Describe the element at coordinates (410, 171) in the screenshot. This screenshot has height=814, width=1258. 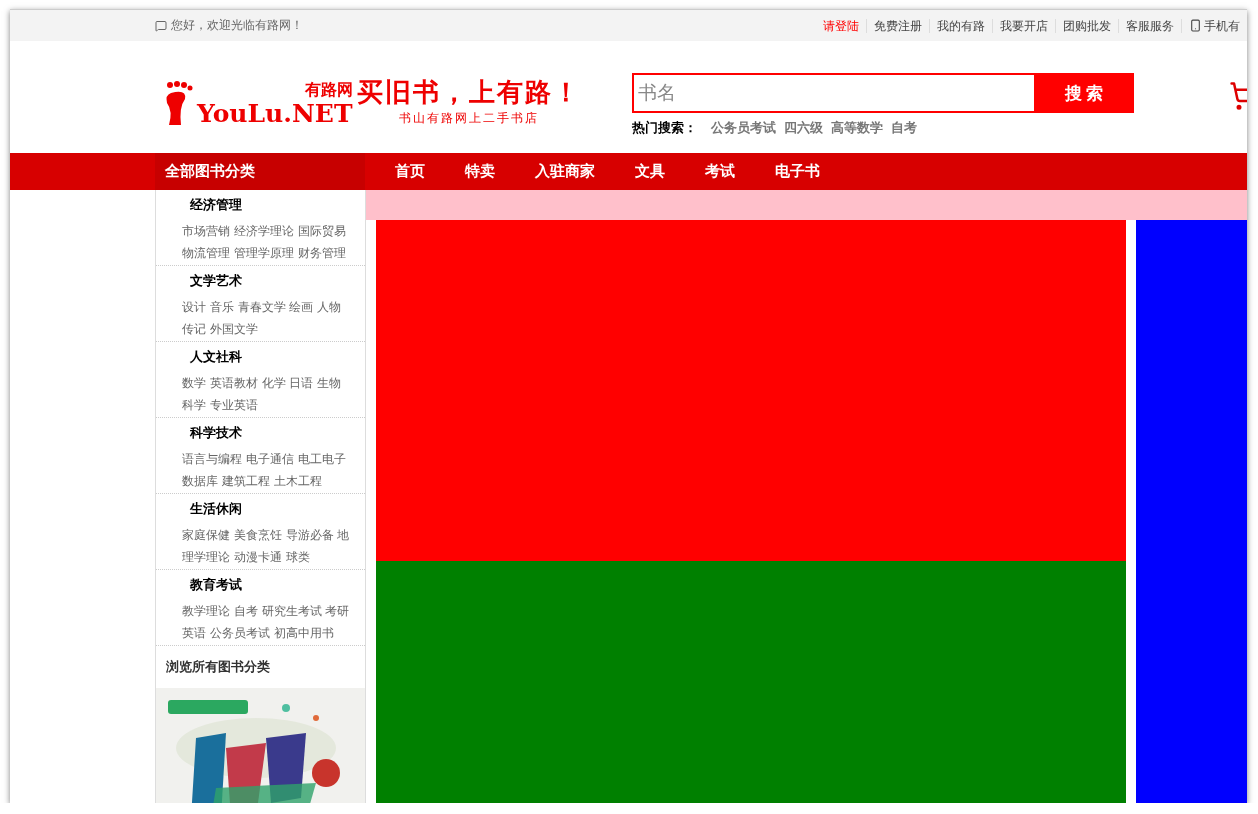
I see `nav-link: 首页` at that location.